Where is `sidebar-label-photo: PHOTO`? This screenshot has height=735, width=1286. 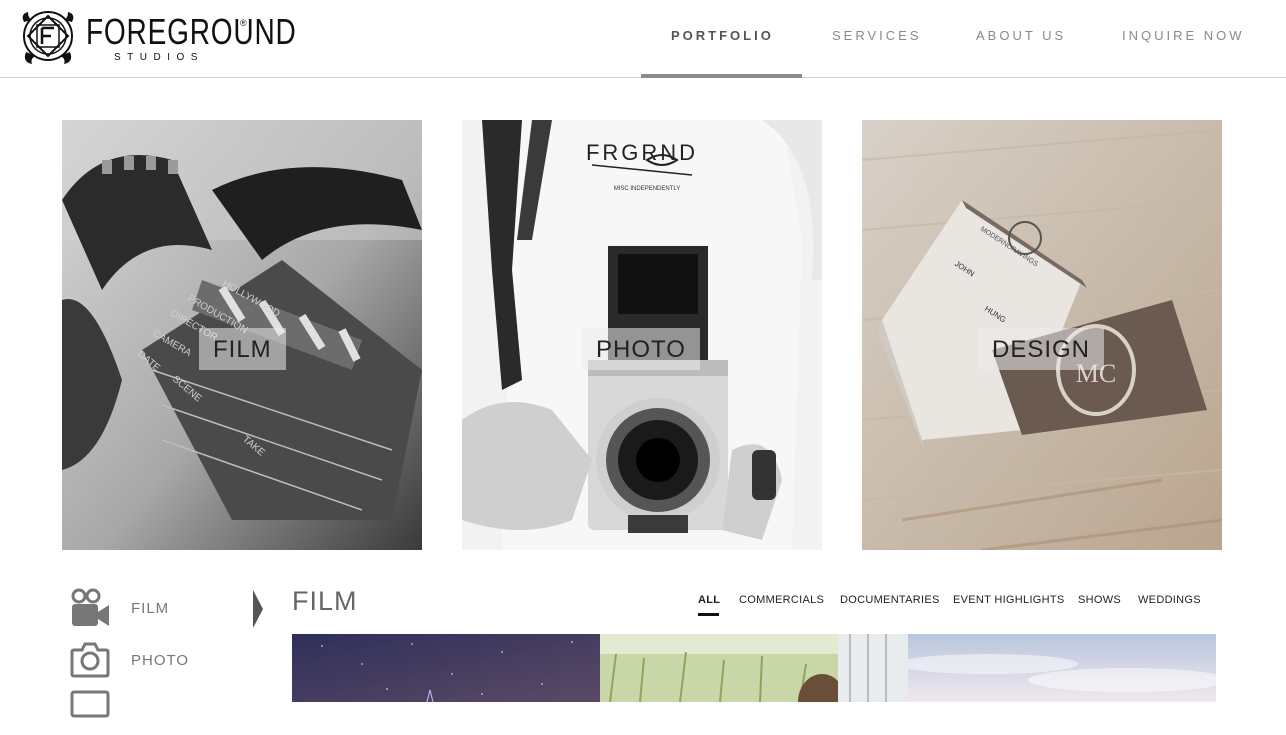 sidebar-label-photo: PHOTO is located at coordinates (160, 660).